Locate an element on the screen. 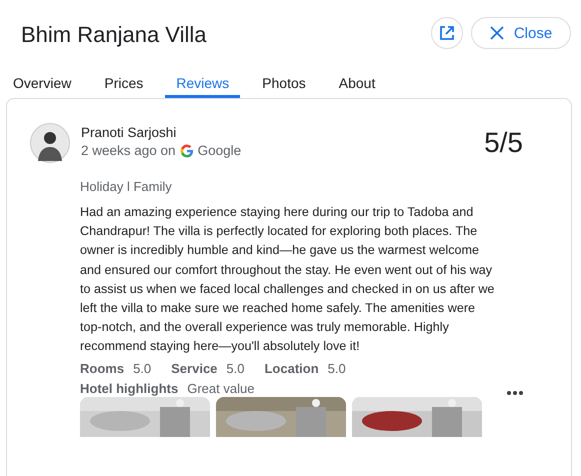 This screenshot has width=581, height=476. close-button: Close is located at coordinates (521, 33).